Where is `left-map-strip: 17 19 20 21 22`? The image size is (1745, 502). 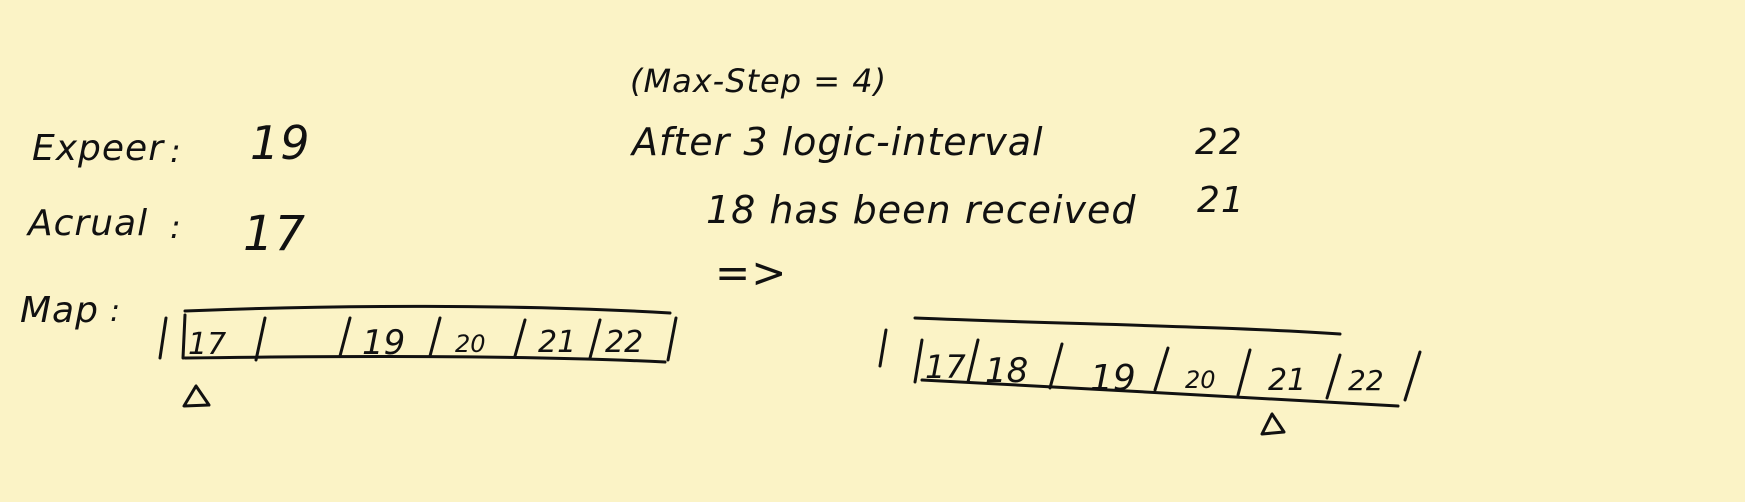
left-map-strip: 17 19 20 21 22 is located at coordinates (418, 356).